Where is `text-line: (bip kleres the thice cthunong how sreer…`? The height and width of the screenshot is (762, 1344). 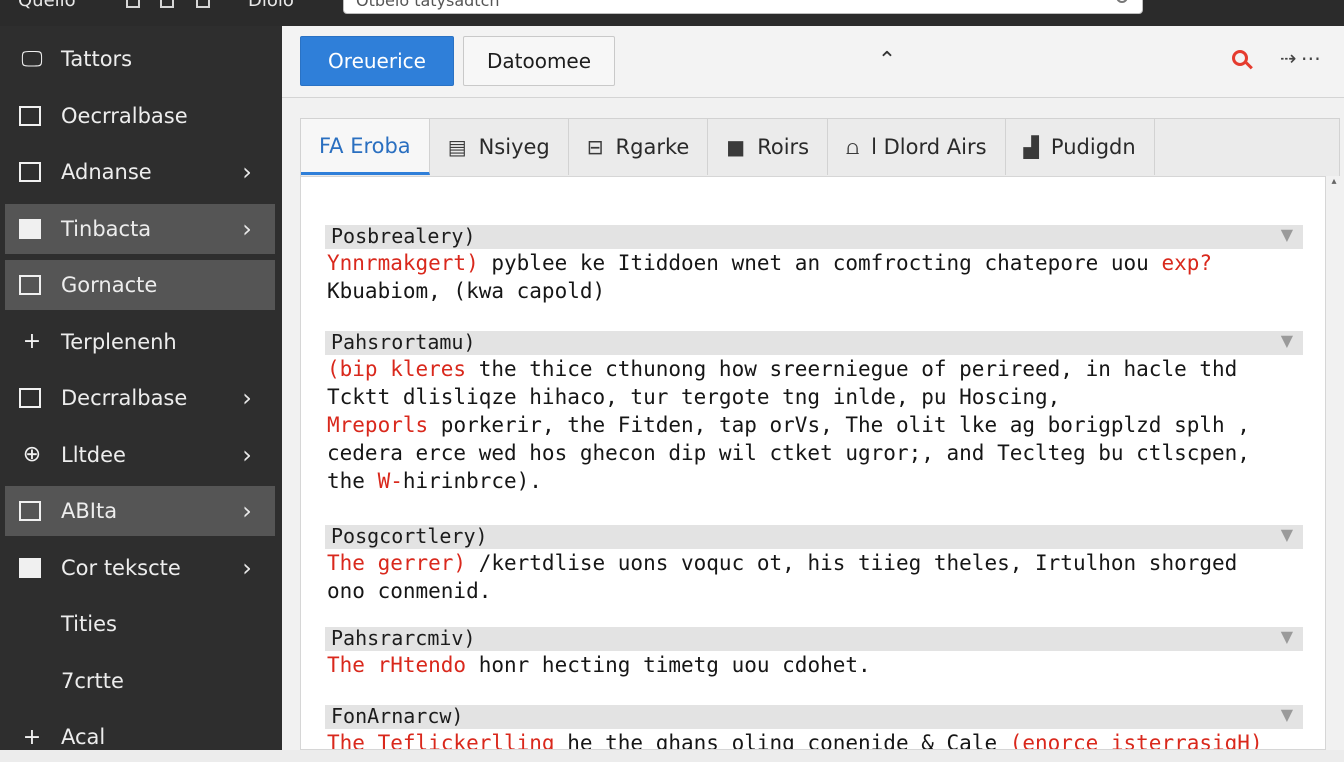
text-line: (bip kleres the thice cthunong how sreer… is located at coordinates (812, 369).